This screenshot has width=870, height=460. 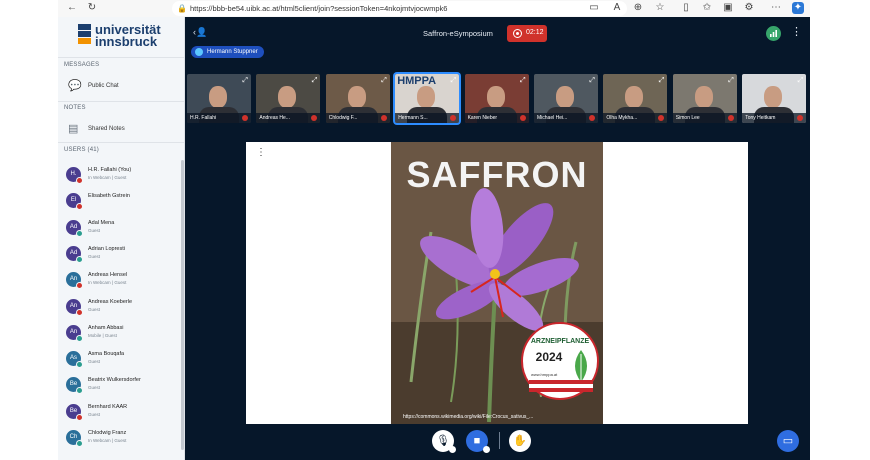 I want to click on user-list-item: An Andreas Hensel In Webcam | Guest, so click(x=122, y=282).